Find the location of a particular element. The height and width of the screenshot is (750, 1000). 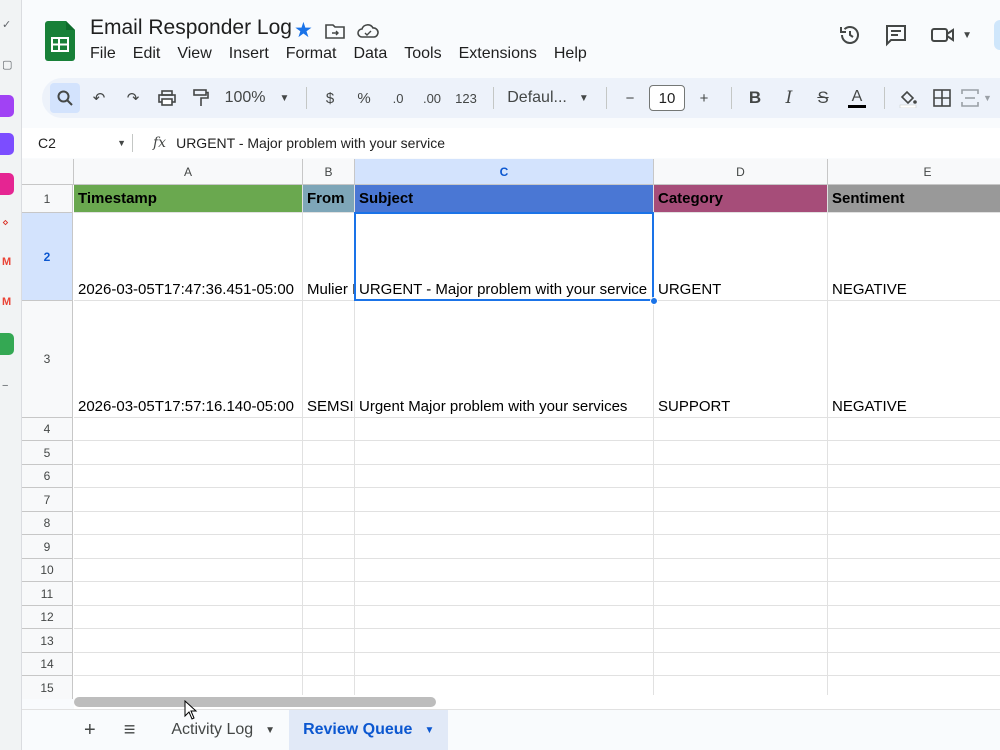

sheet-tab-review-queue: Review Queue ▼ is located at coordinates (369, 729).